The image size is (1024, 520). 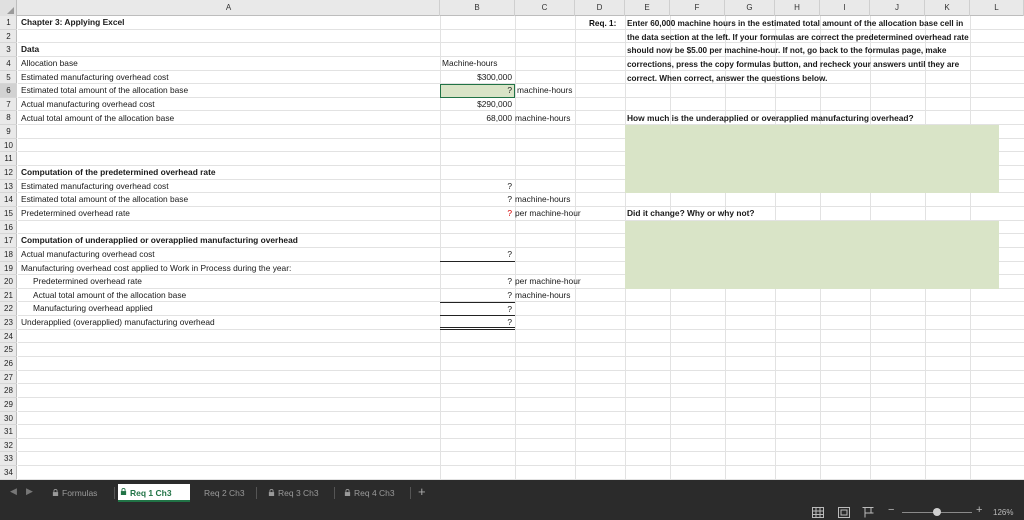 I want to click on row-header-22: 22, so click(x=8, y=309).